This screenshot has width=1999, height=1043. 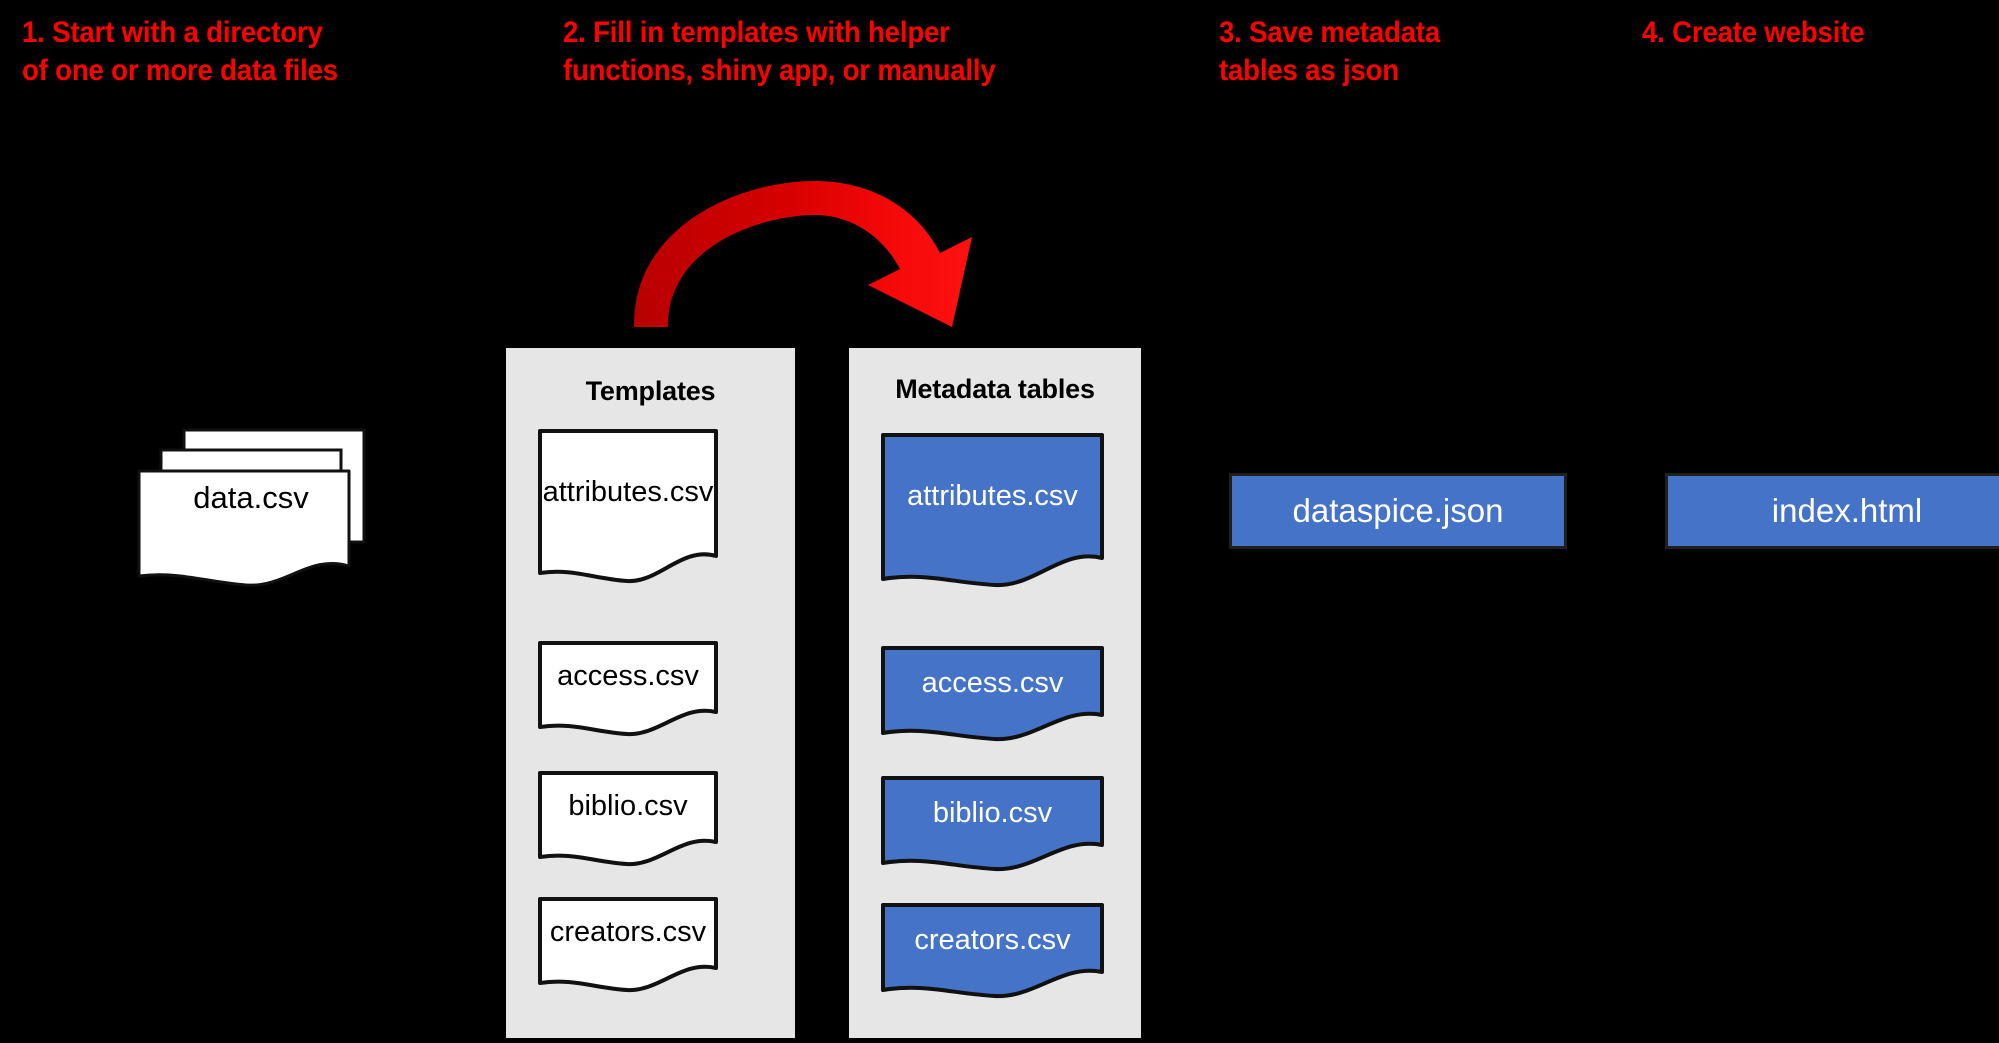 What do you see at coordinates (1330, 51) in the screenshot?
I see `step-3-heading: 3. Save metadata tables as json` at bounding box center [1330, 51].